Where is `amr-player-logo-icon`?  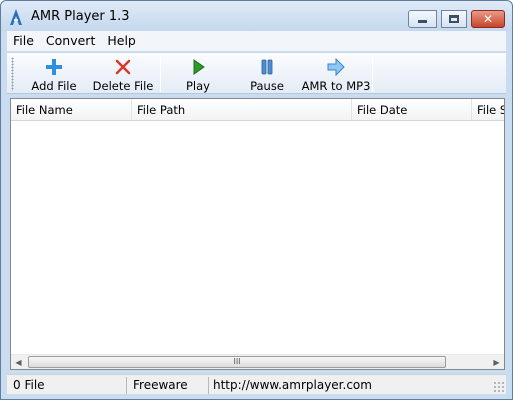
amr-player-logo-icon is located at coordinates (16, 17).